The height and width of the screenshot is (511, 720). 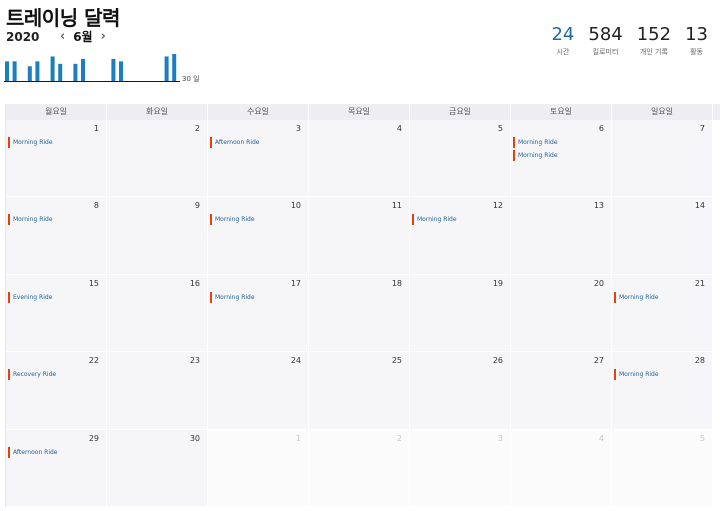 What do you see at coordinates (157, 468) in the screenshot?
I see `calendar-day-cell: 30` at bounding box center [157, 468].